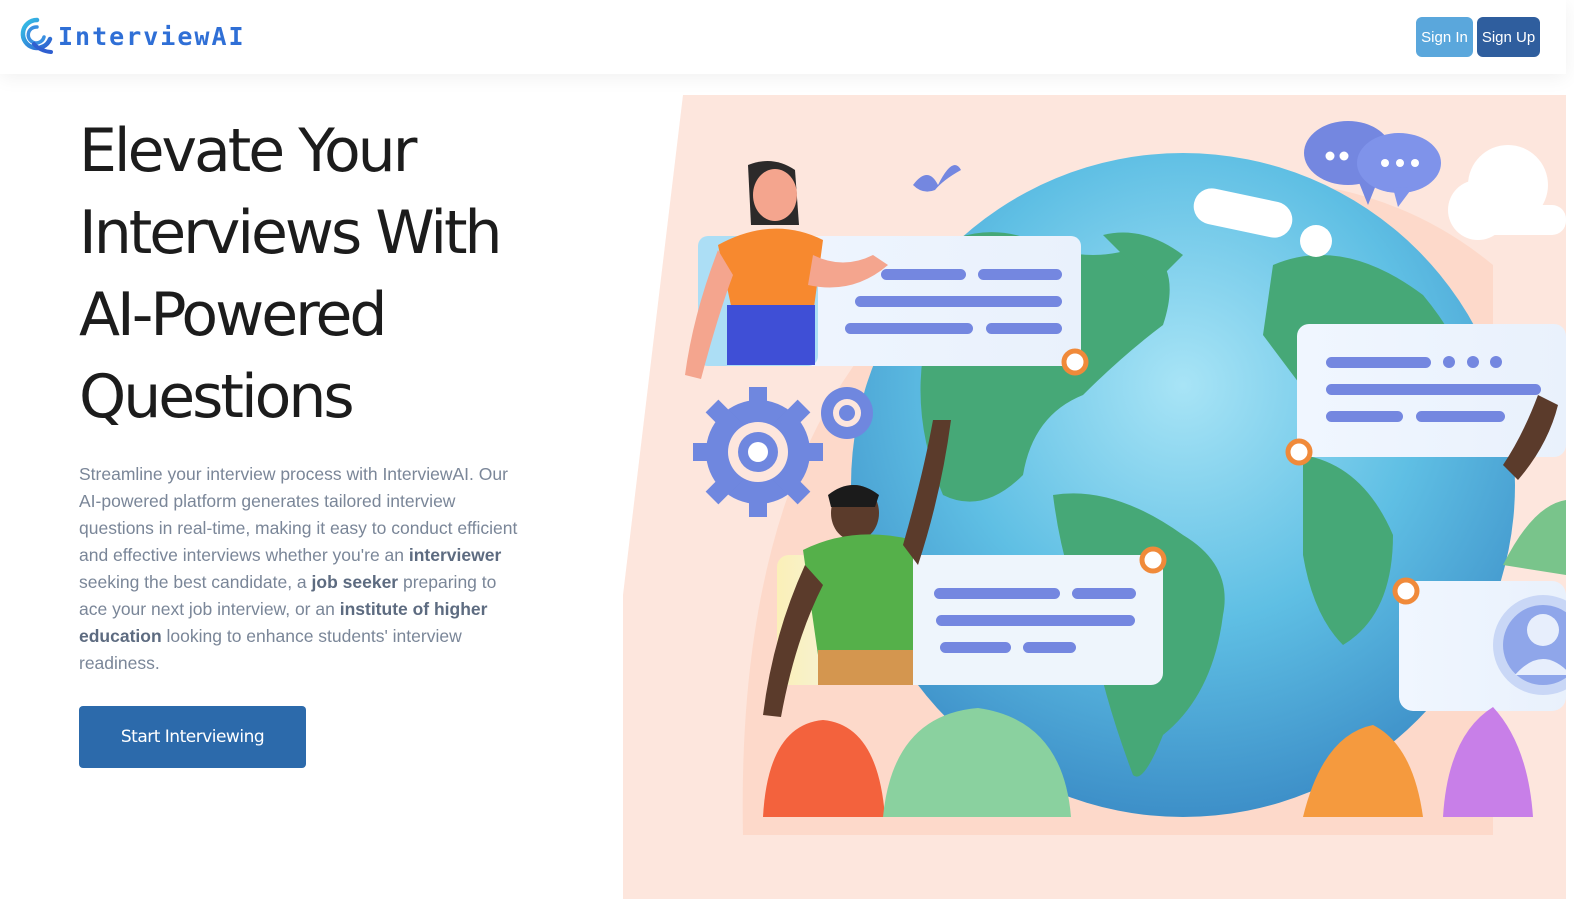 The width and height of the screenshot is (1574, 899). What do you see at coordinates (783, 37) in the screenshot?
I see `navbar: InterviewAI Sign In Sign Up` at bounding box center [783, 37].